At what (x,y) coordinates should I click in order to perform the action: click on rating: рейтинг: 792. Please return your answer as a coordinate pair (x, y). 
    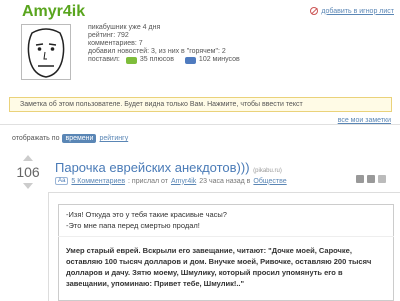
    Looking at the image, I should click on (108, 35).